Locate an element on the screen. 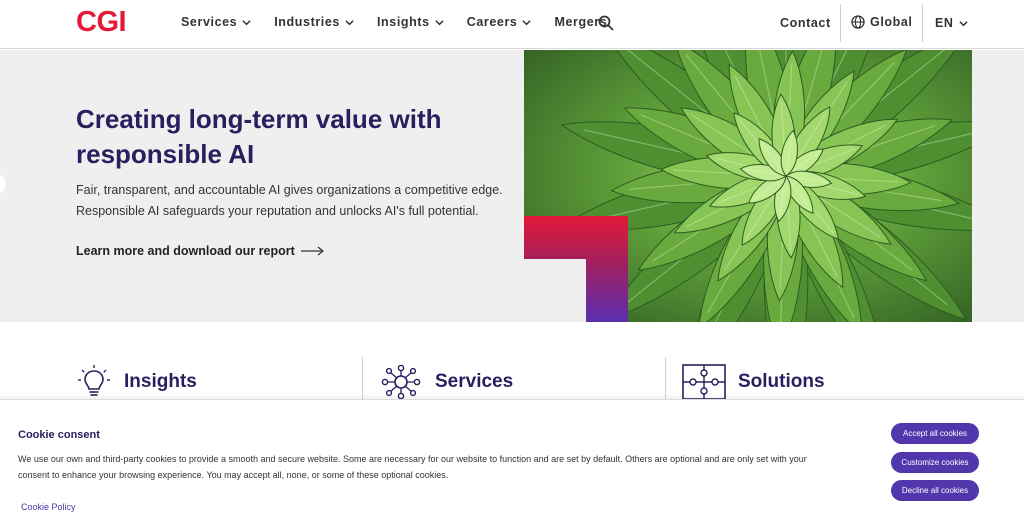 This screenshot has height=512, width=1024. hero-accent-cutout is located at coordinates (555, 290).